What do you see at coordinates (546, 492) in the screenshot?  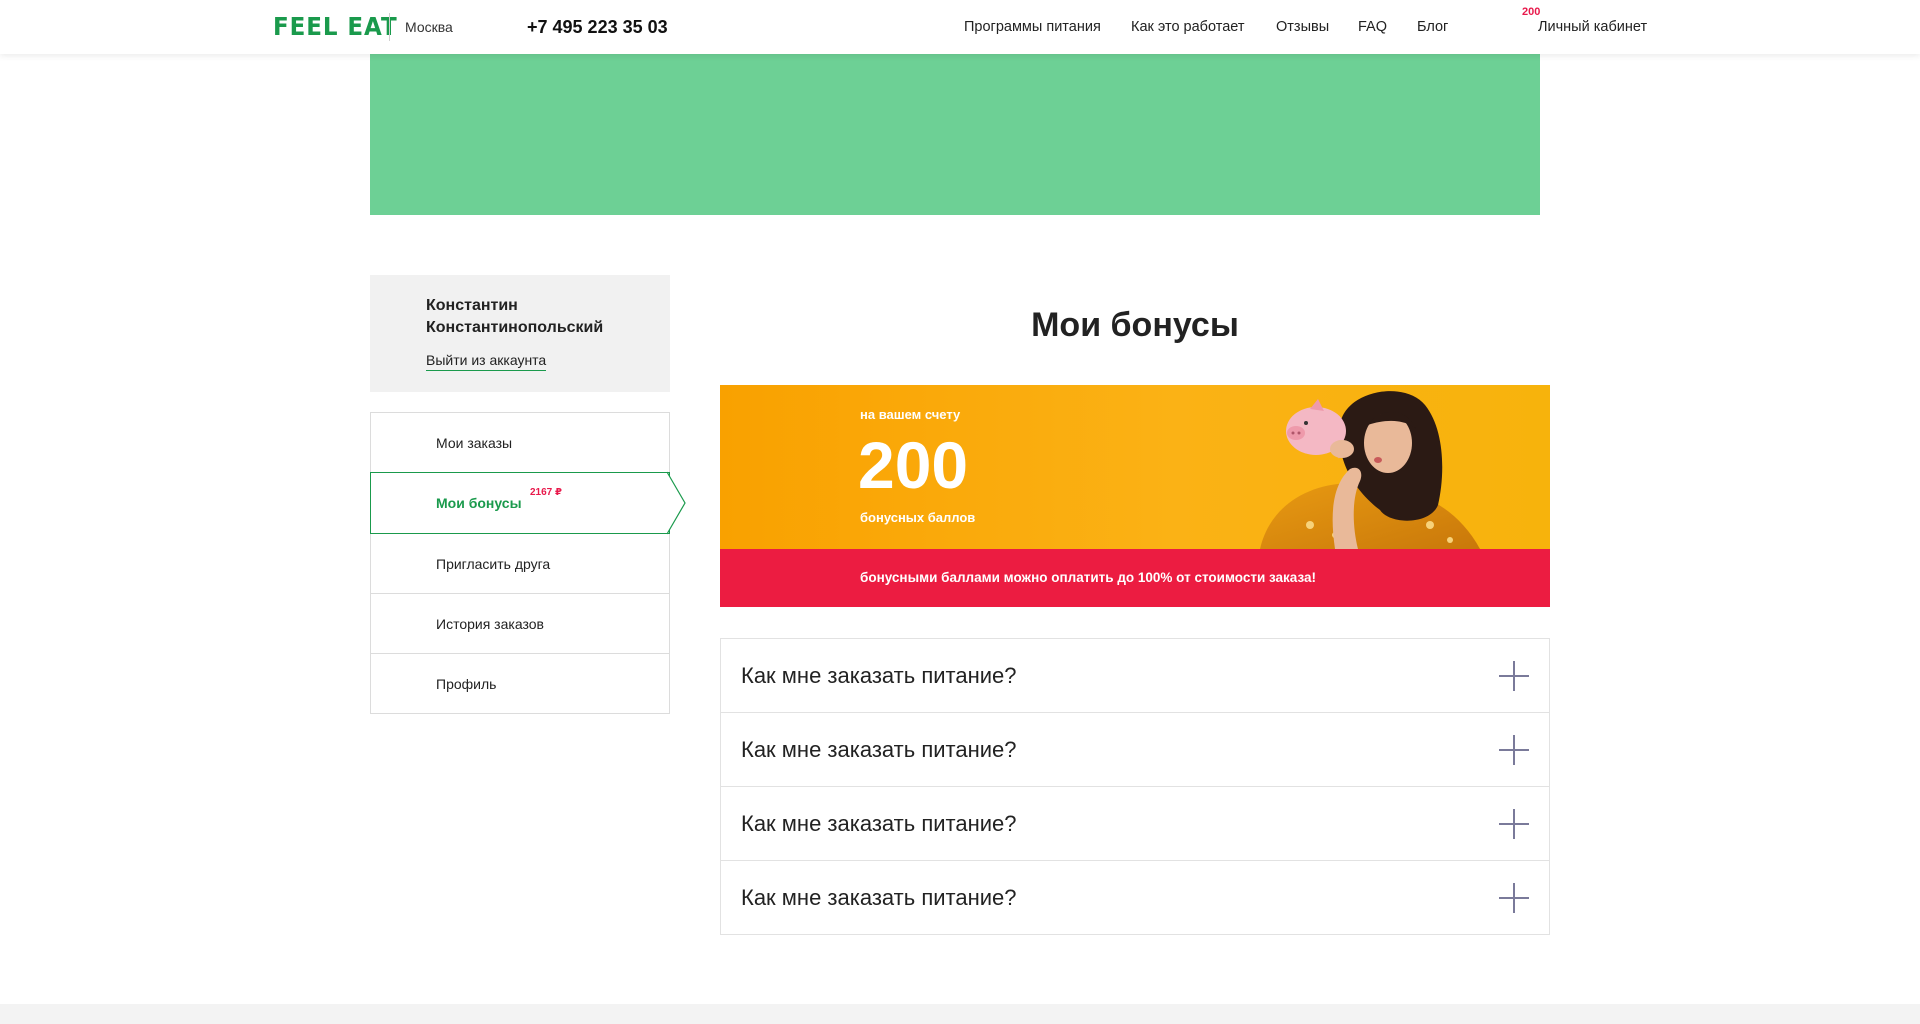 I see `bonus-balance-badge: 2167 ₽` at bounding box center [546, 492].